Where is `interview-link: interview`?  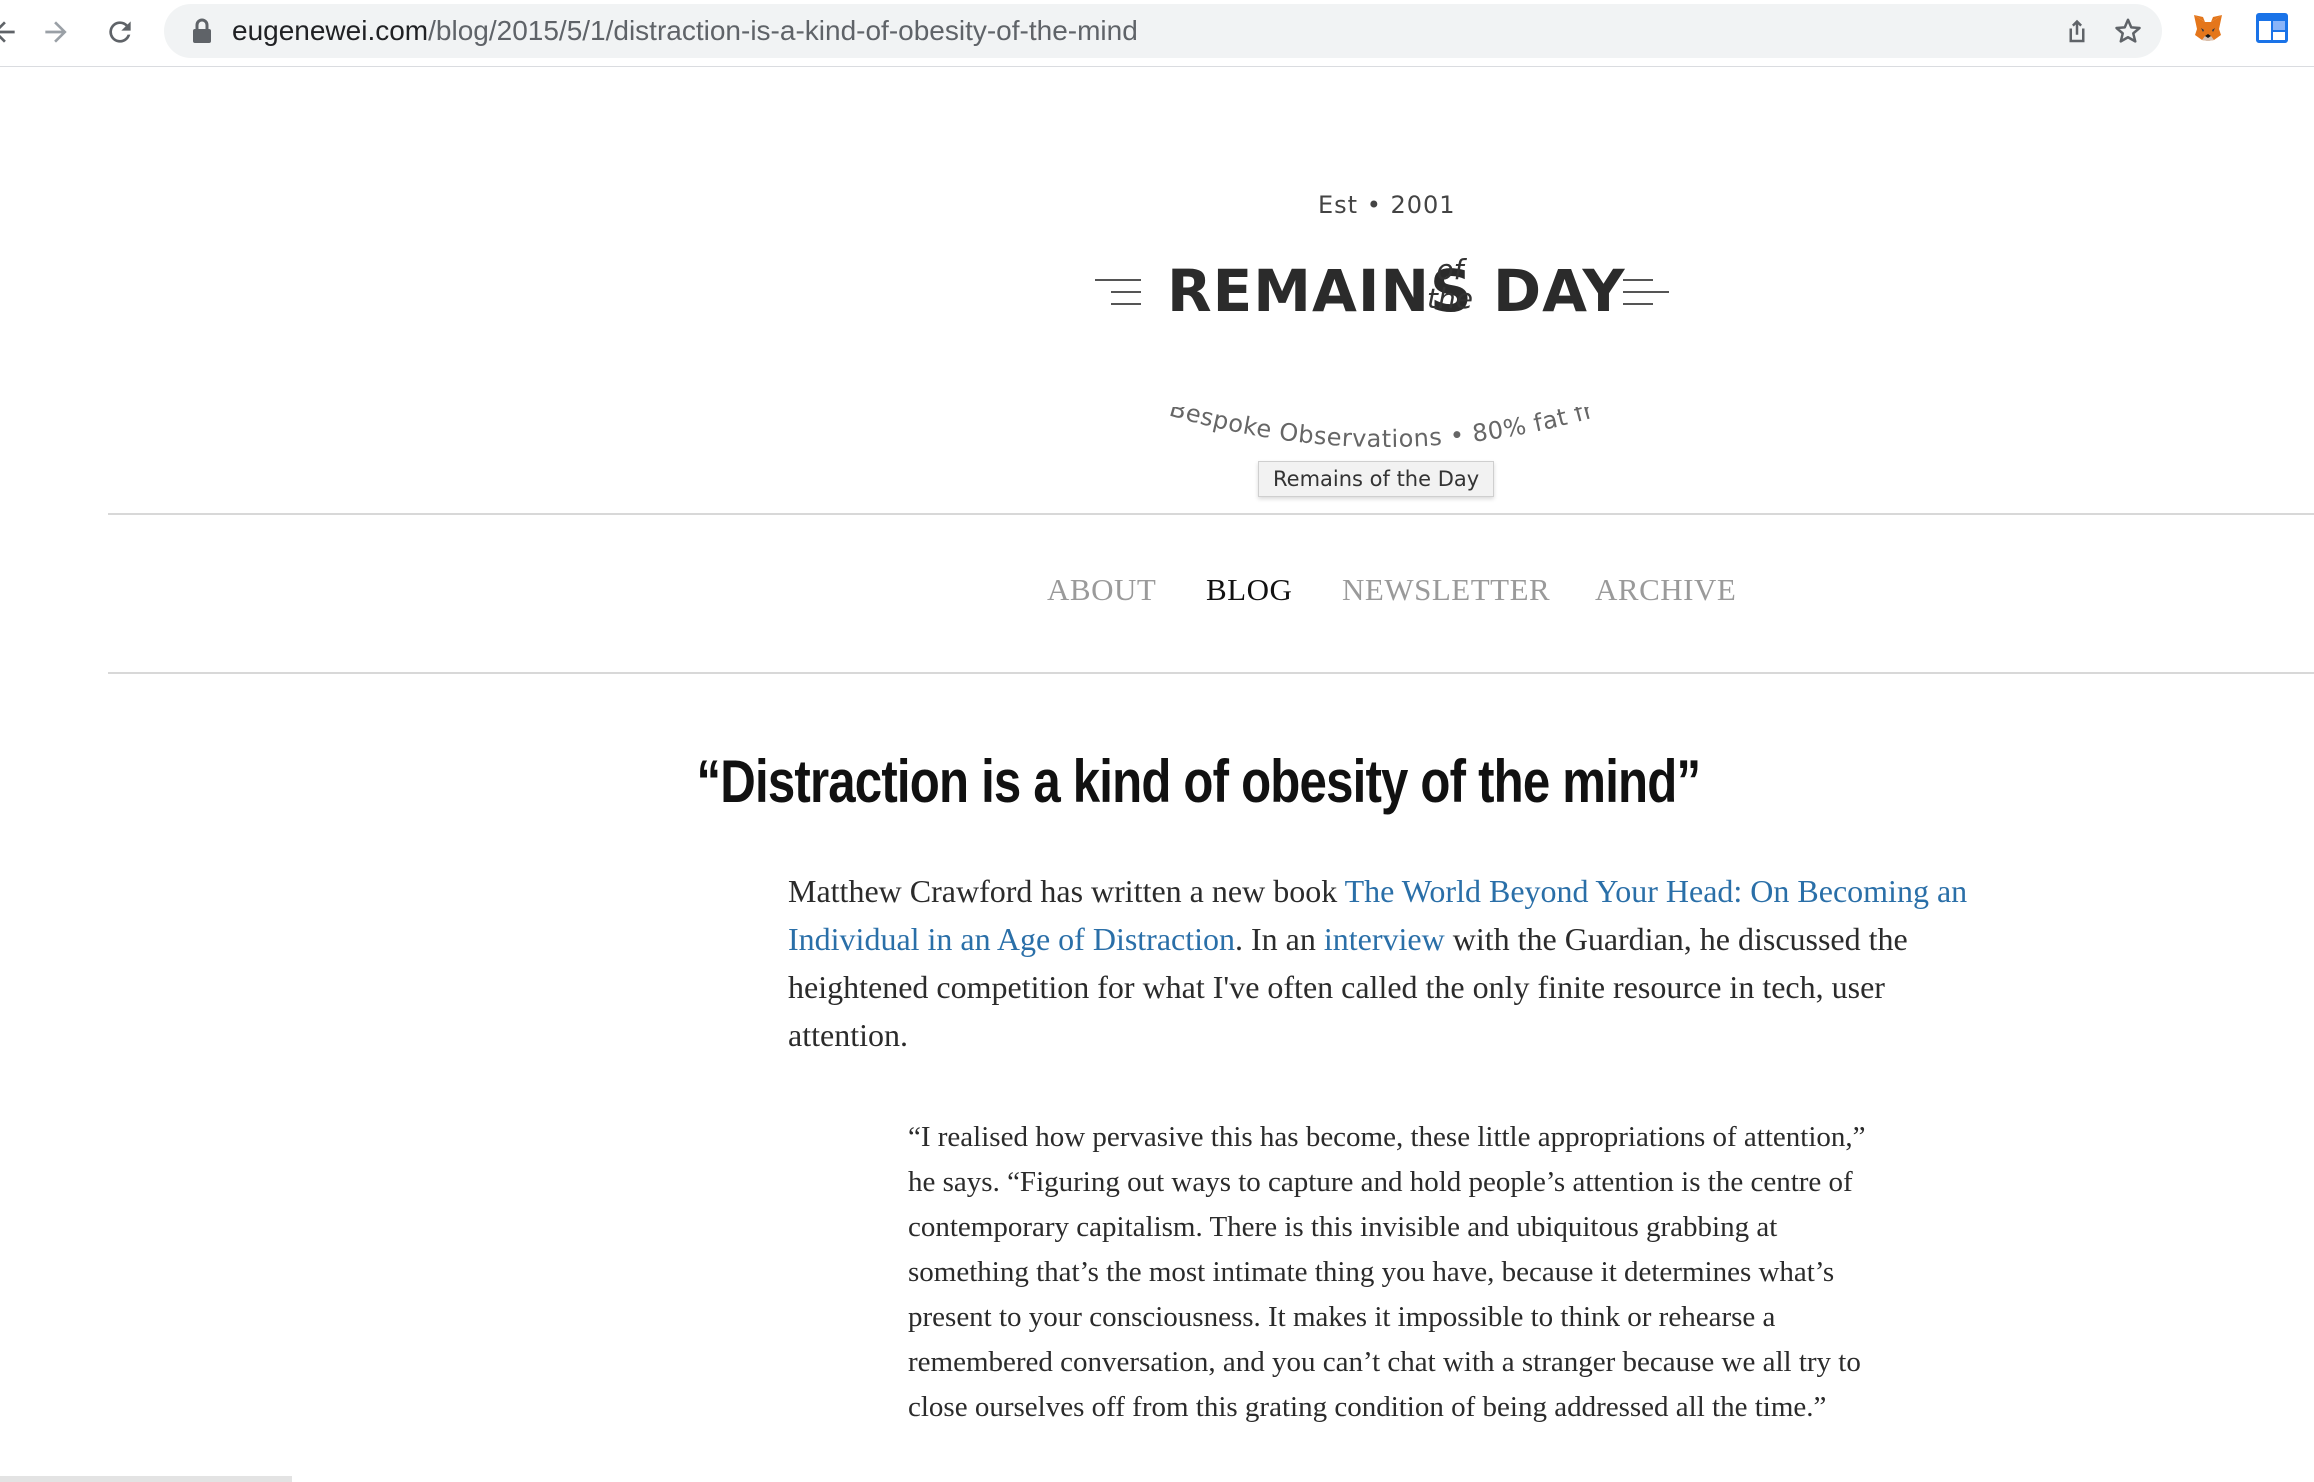
interview-link: interview is located at coordinates (1384, 939).